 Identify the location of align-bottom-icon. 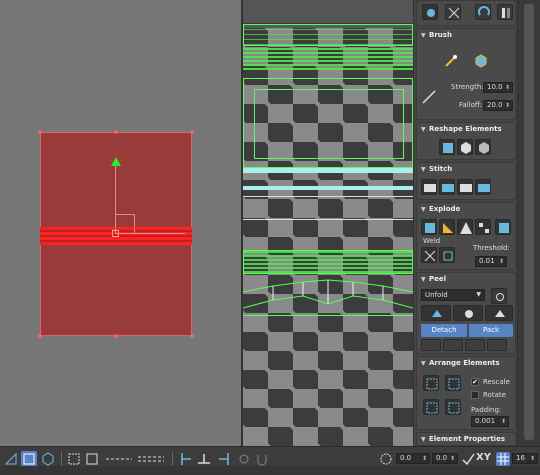
(204, 459).